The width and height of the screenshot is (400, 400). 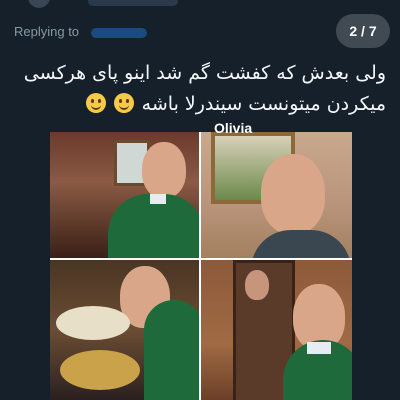 I want to click on tea-cups, so click(x=93, y=323).